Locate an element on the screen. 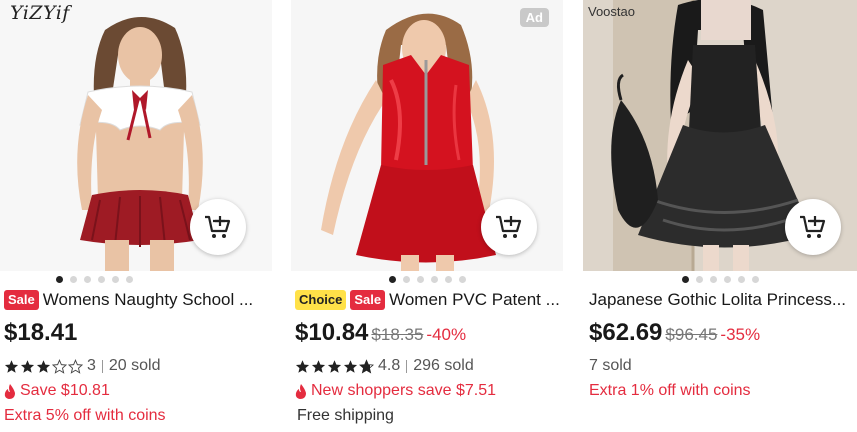 The width and height of the screenshot is (857, 432). ad-badge: Ad is located at coordinates (534, 17).